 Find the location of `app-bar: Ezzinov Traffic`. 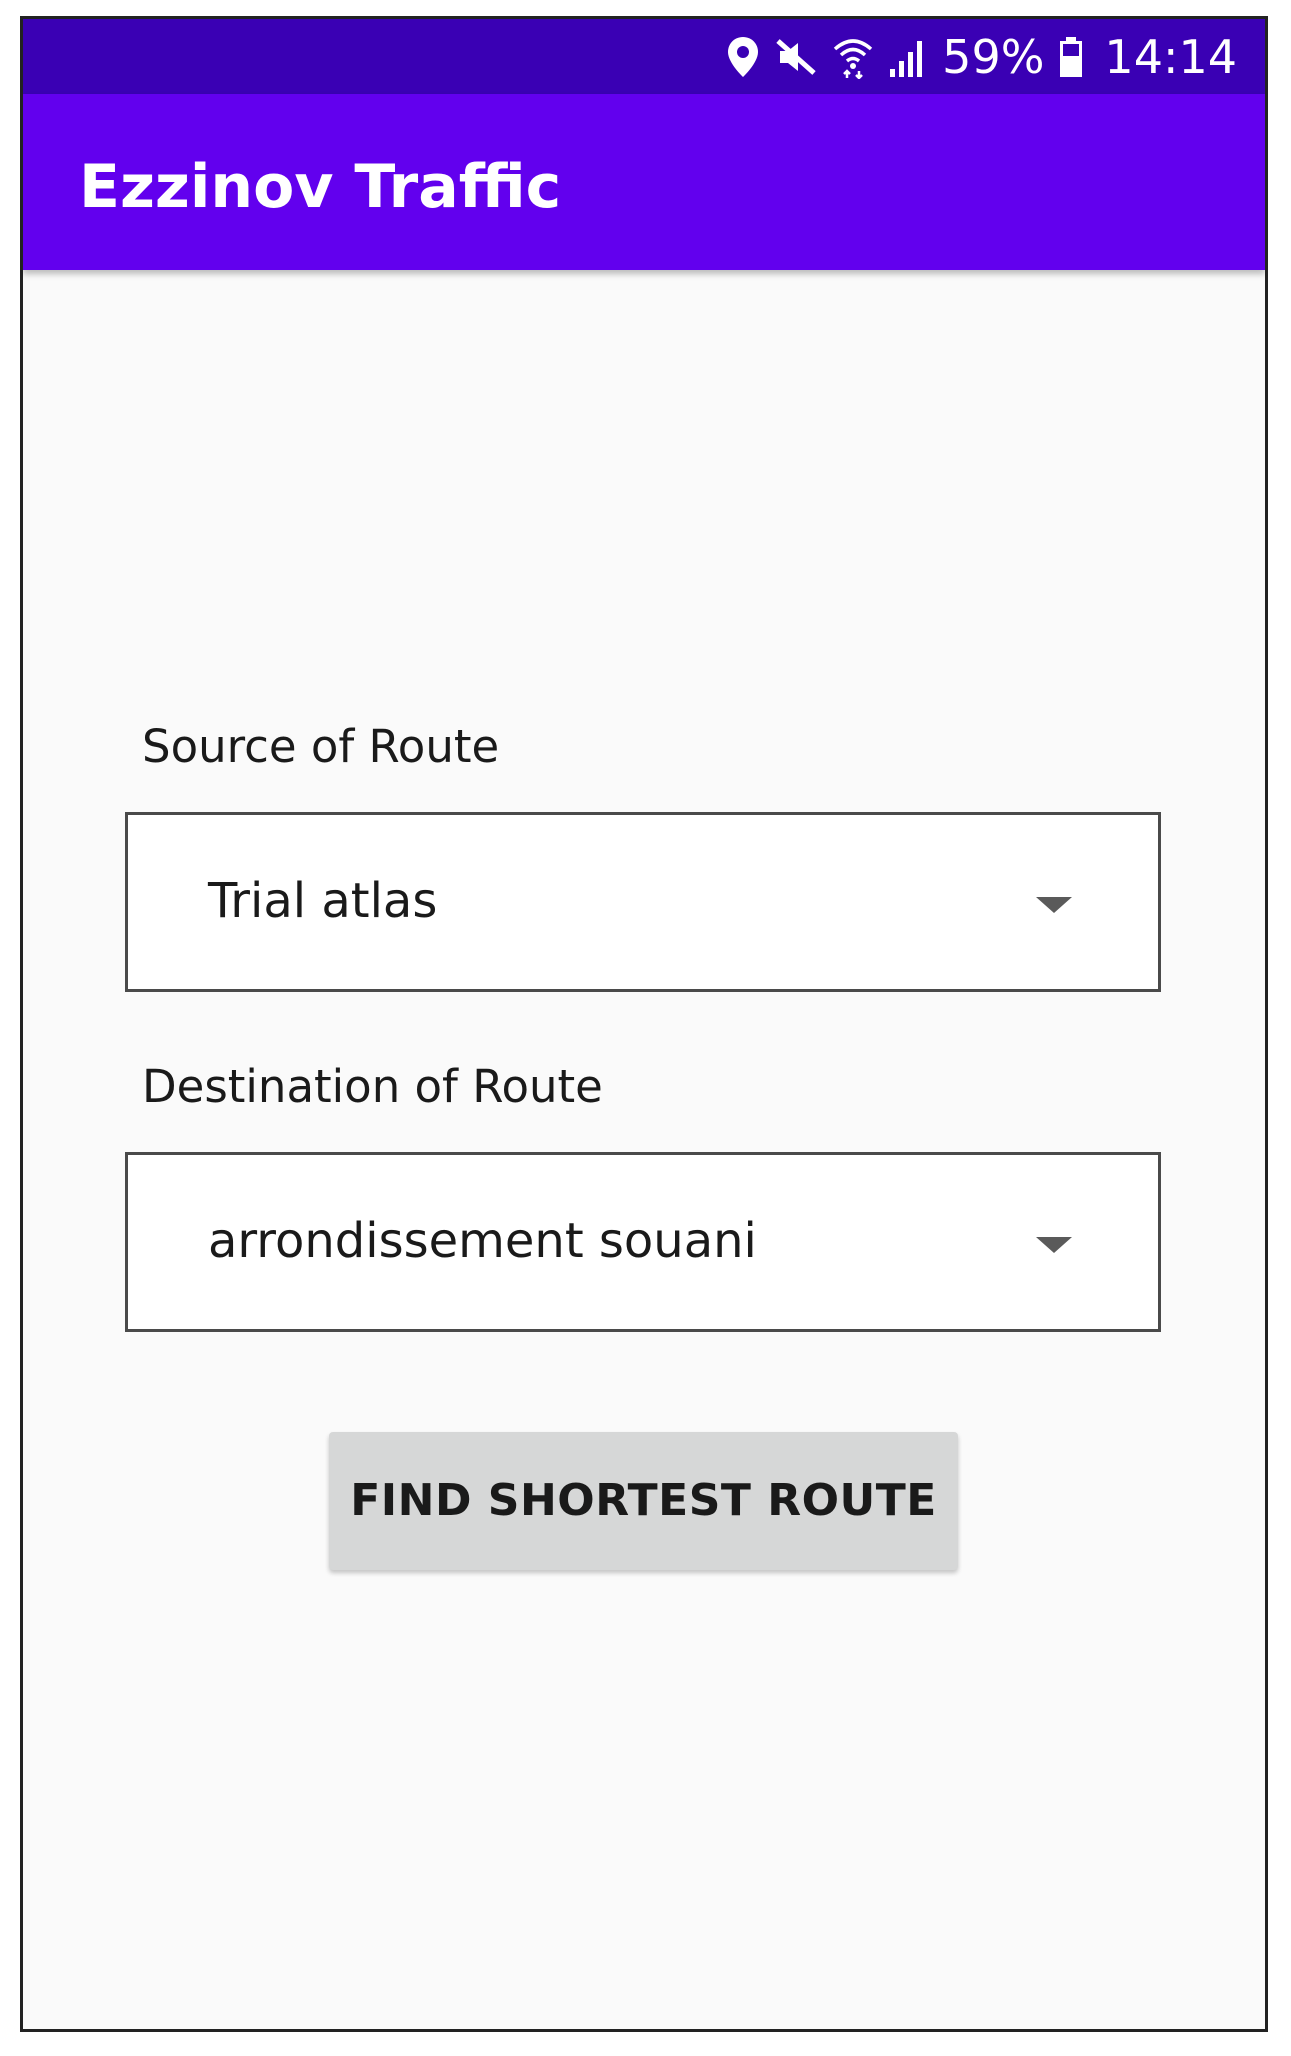

app-bar: Ezzinov Traffic is located at coordinates (644, 182).